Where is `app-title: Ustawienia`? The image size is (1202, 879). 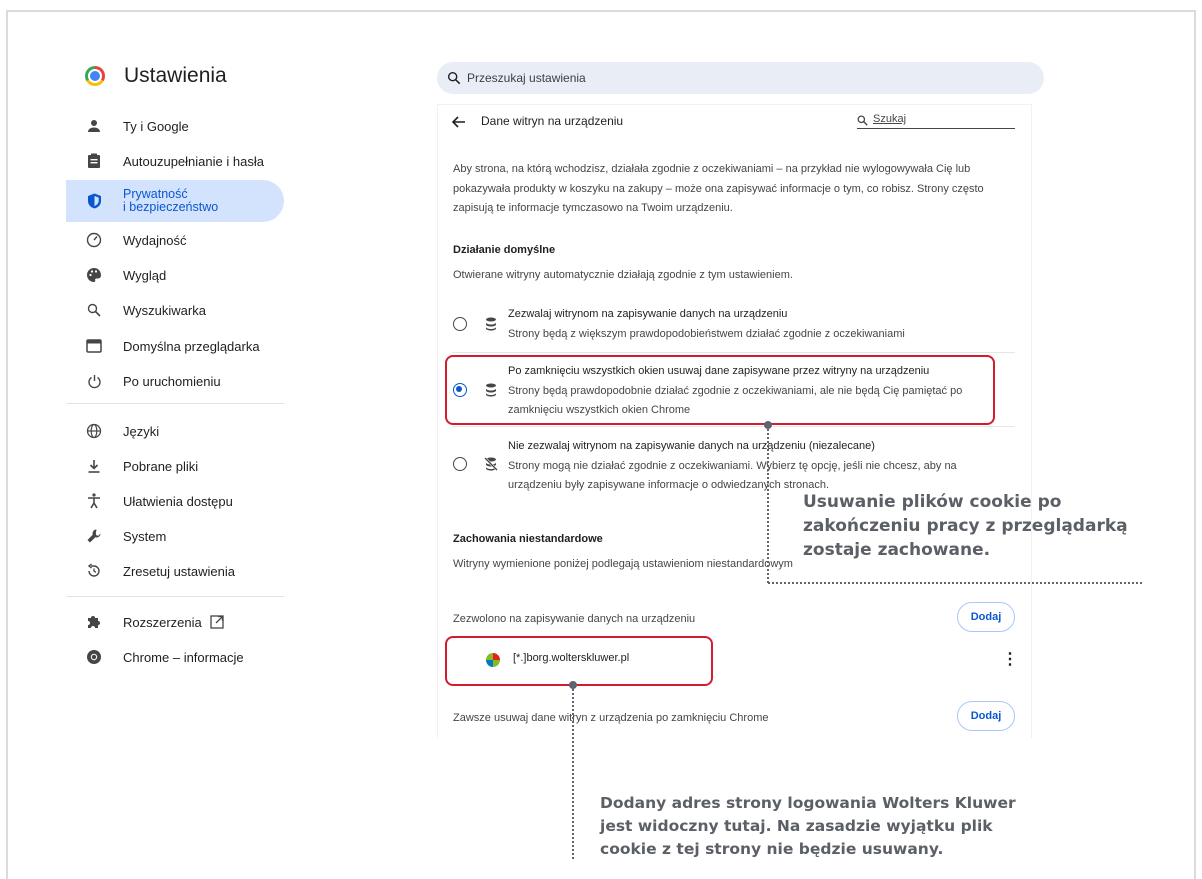
app-title: Ustawienia is located at coordinates (175, 75).